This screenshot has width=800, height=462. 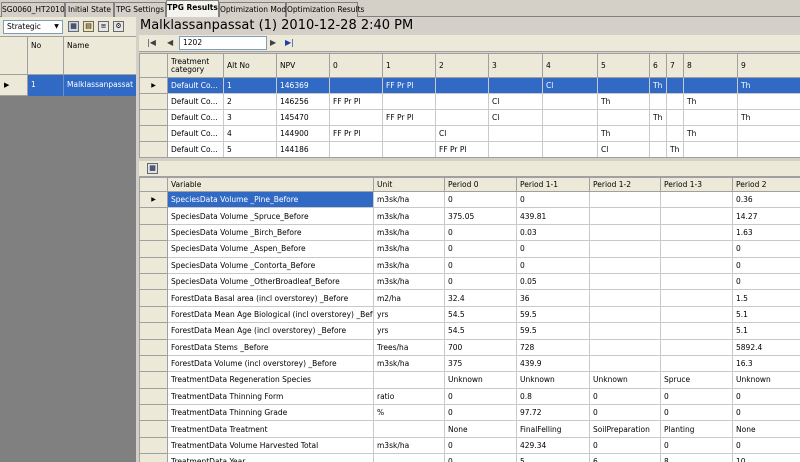 I want to click on cell: 5, so click(x=553, y=457).